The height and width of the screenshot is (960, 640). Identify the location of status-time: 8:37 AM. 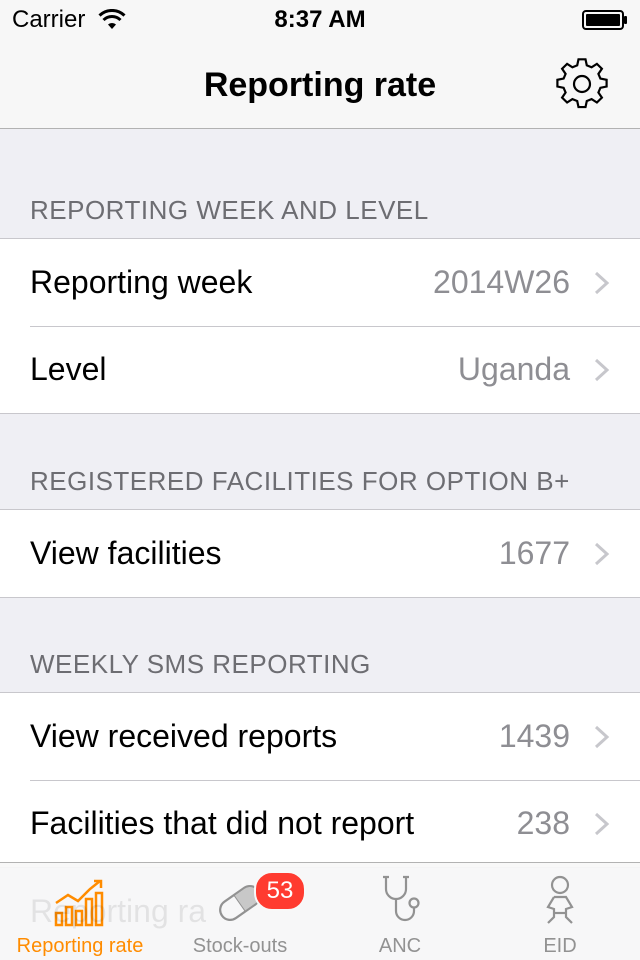
(320, 19).